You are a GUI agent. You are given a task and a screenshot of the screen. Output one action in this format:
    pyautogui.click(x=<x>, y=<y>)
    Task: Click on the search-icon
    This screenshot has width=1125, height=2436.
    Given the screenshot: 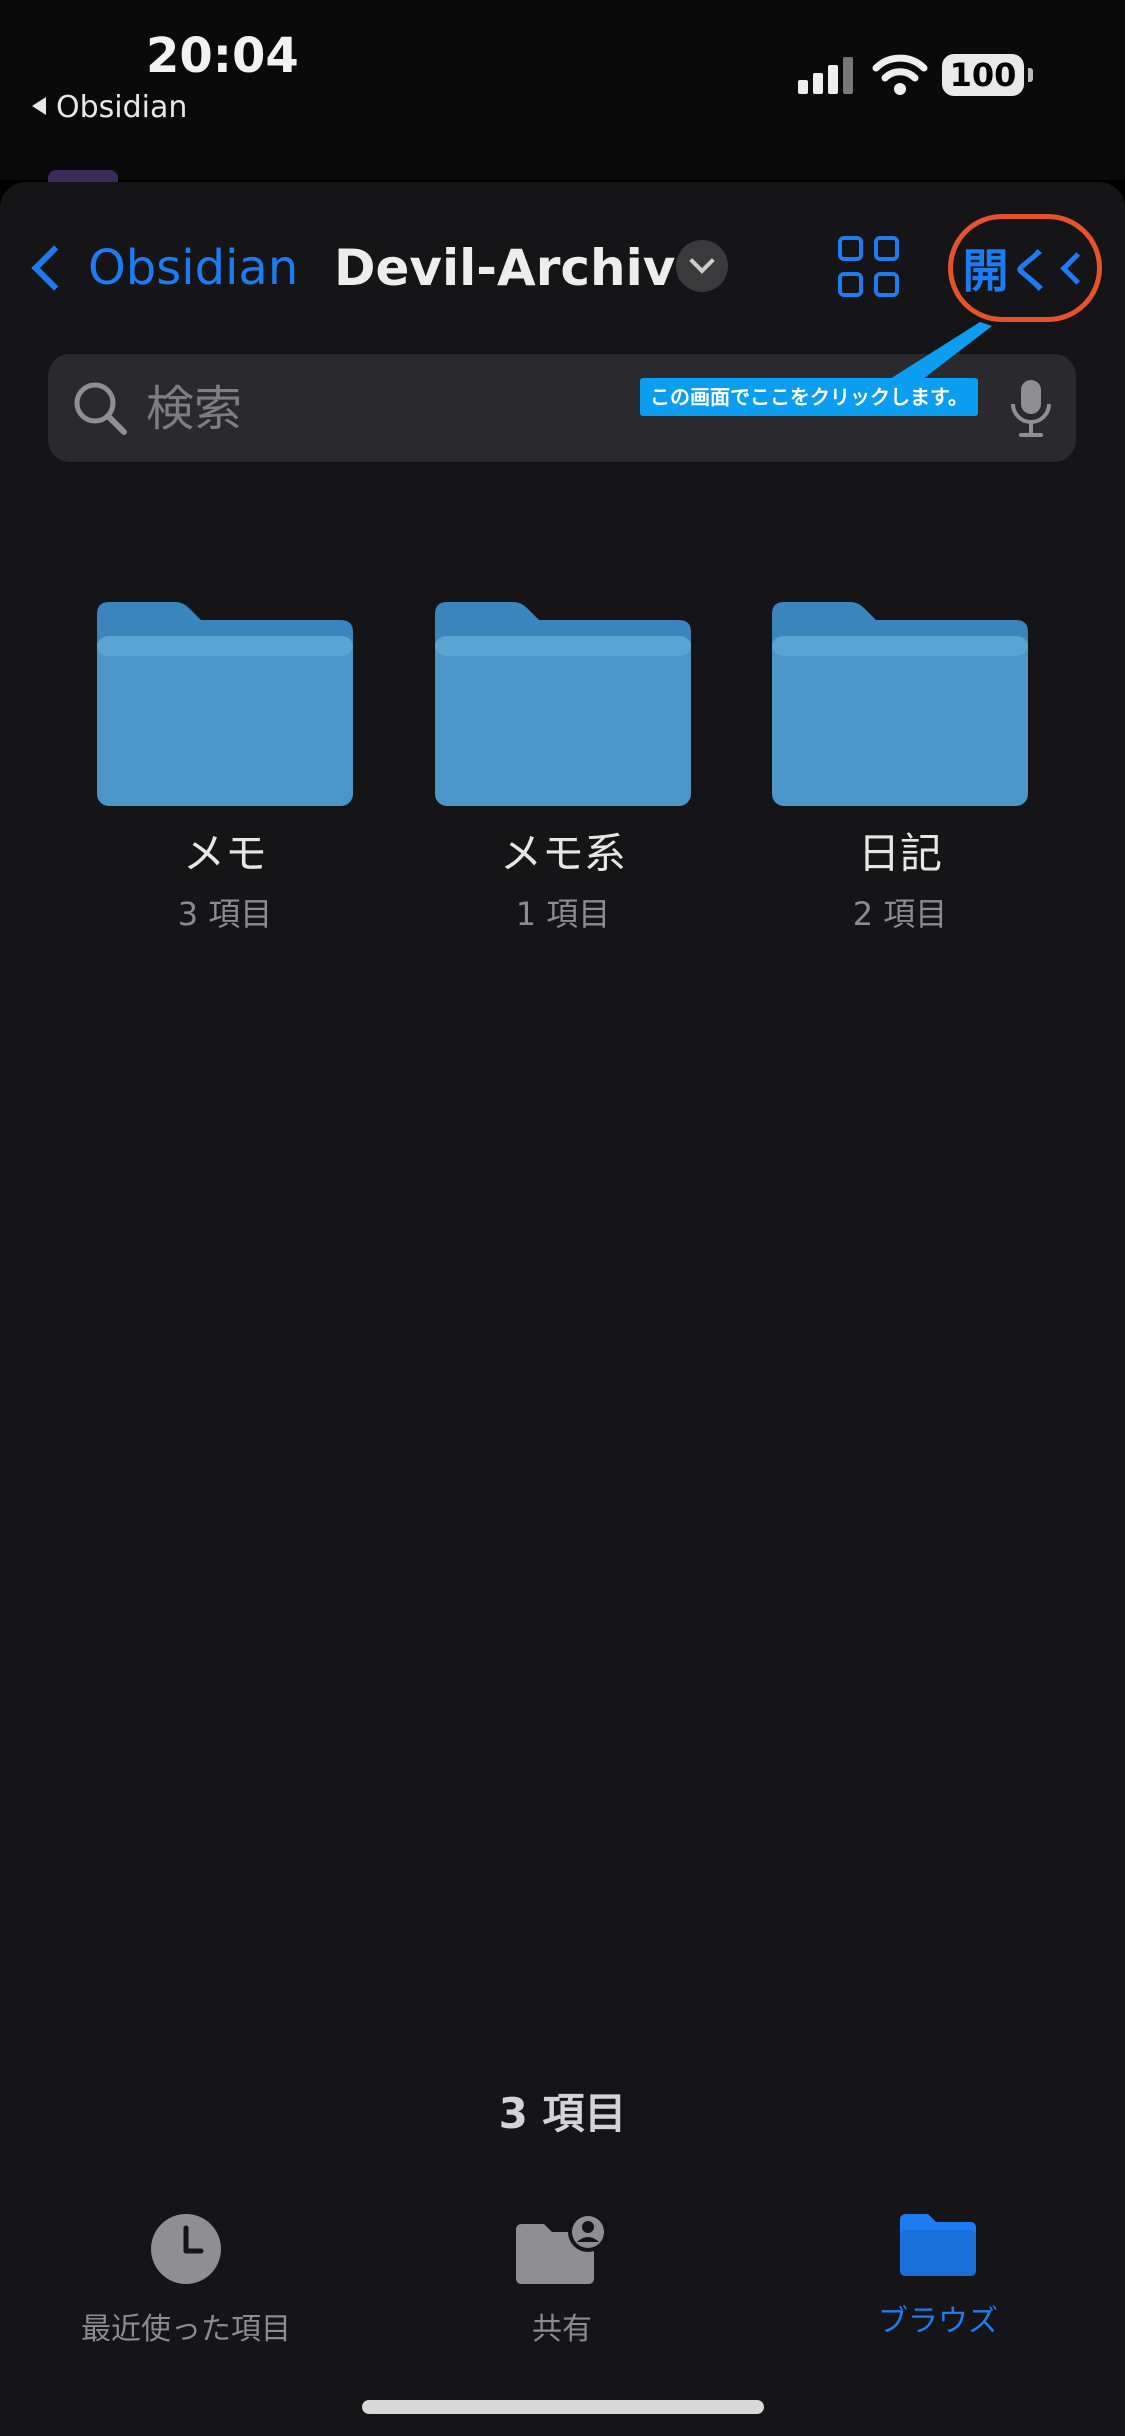 What is the action you would take?
    pyautogui.click(x=100, y=408)
    